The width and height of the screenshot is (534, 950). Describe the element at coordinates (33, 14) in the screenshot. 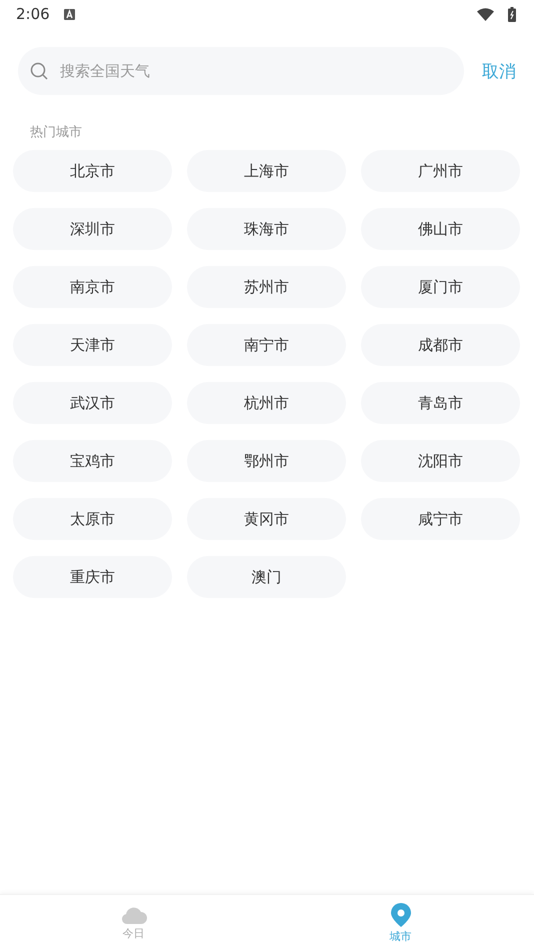

I see `status-time: 2:06` at that location.